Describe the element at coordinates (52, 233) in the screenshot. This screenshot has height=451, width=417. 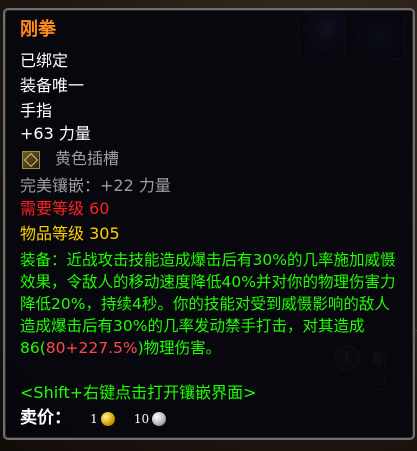
I see `item-level-label: 物品等级` at that location.